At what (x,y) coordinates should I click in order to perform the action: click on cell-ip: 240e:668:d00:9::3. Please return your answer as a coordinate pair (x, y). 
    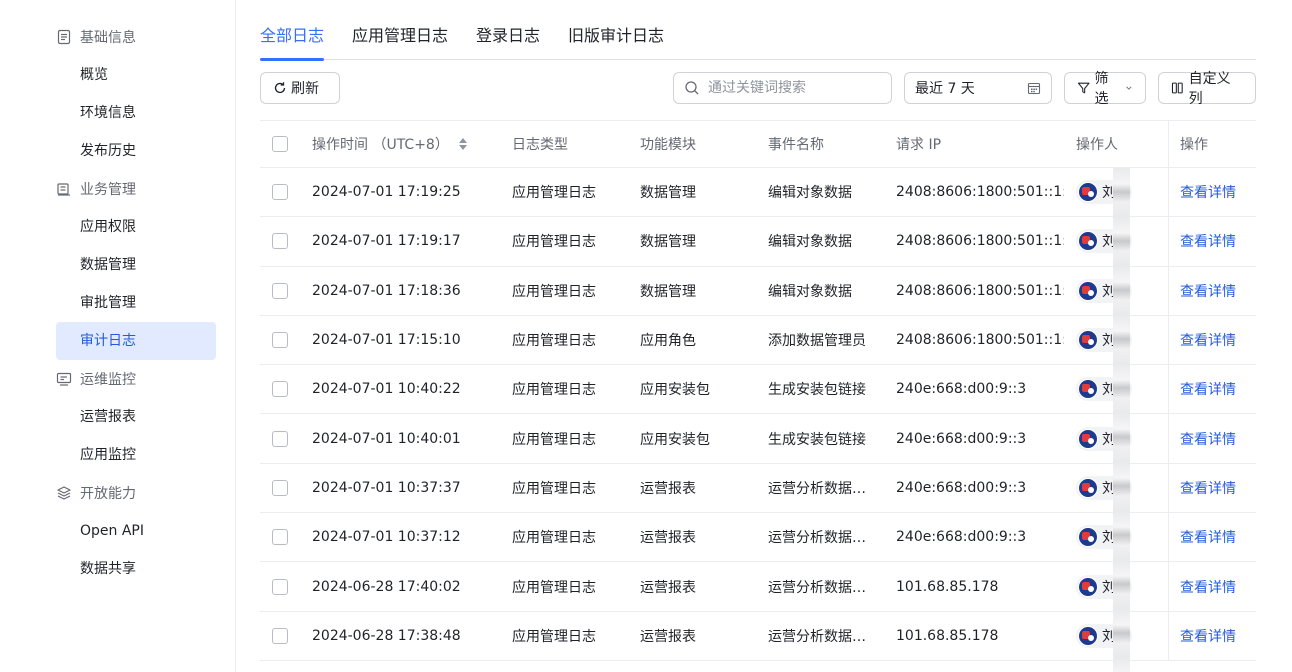
    Looking at the image, I should click on (961, 487).